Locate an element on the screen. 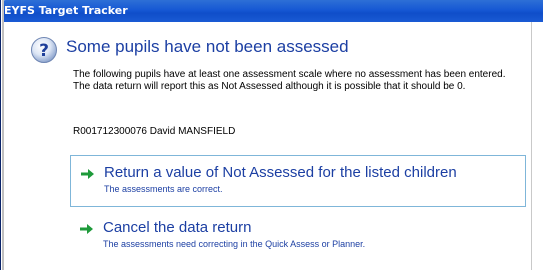  option-title: Cancel the data return is located at coordinates (177, 227).